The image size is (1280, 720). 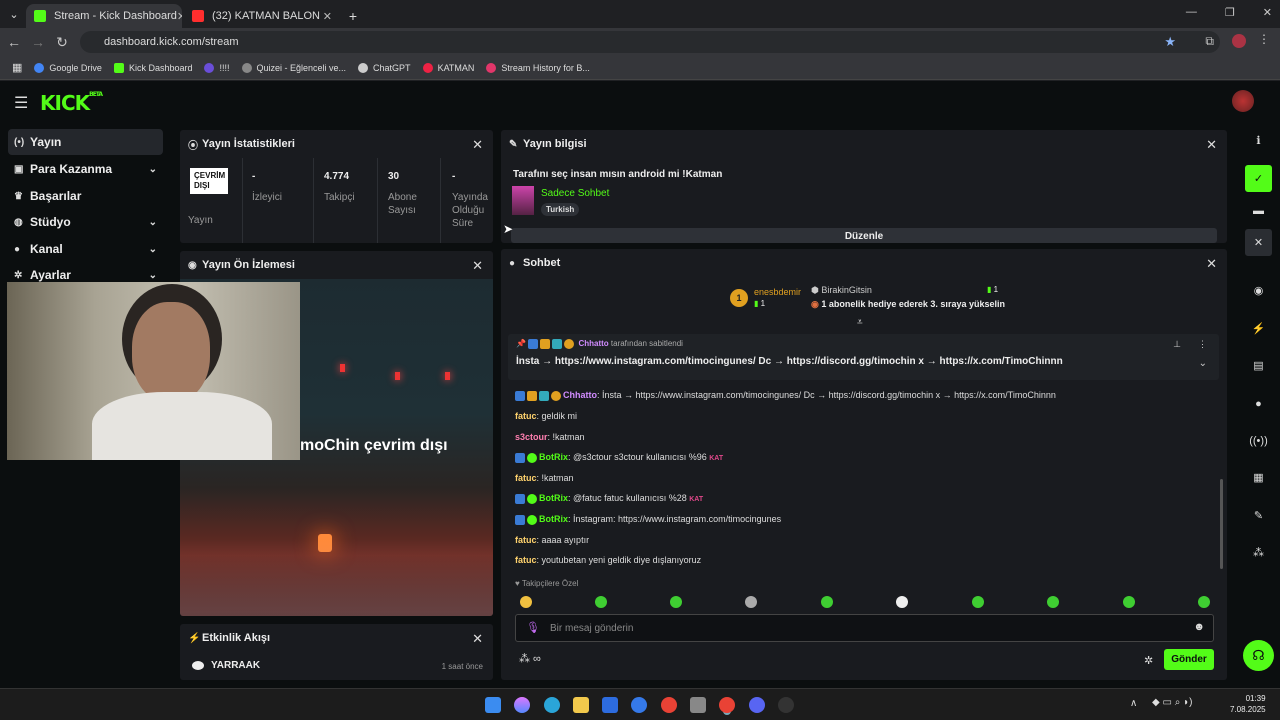 What do you see at coordinates (530, 658) in the screenshot?
I see `chat-tools-icon: ⁂ ∞` at bounding box center [530, 658].